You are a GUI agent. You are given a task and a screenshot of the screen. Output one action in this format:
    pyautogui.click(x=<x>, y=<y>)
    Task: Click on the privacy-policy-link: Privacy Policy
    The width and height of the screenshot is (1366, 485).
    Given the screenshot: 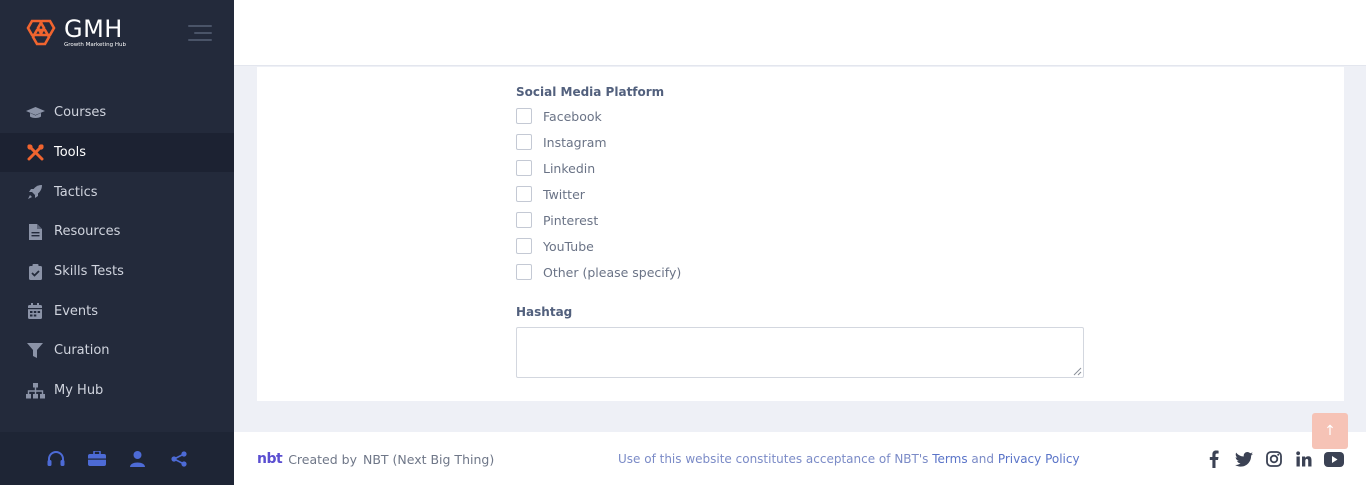 What is the action you would take?
    pyautogui.click(x=1039, y=459)
    